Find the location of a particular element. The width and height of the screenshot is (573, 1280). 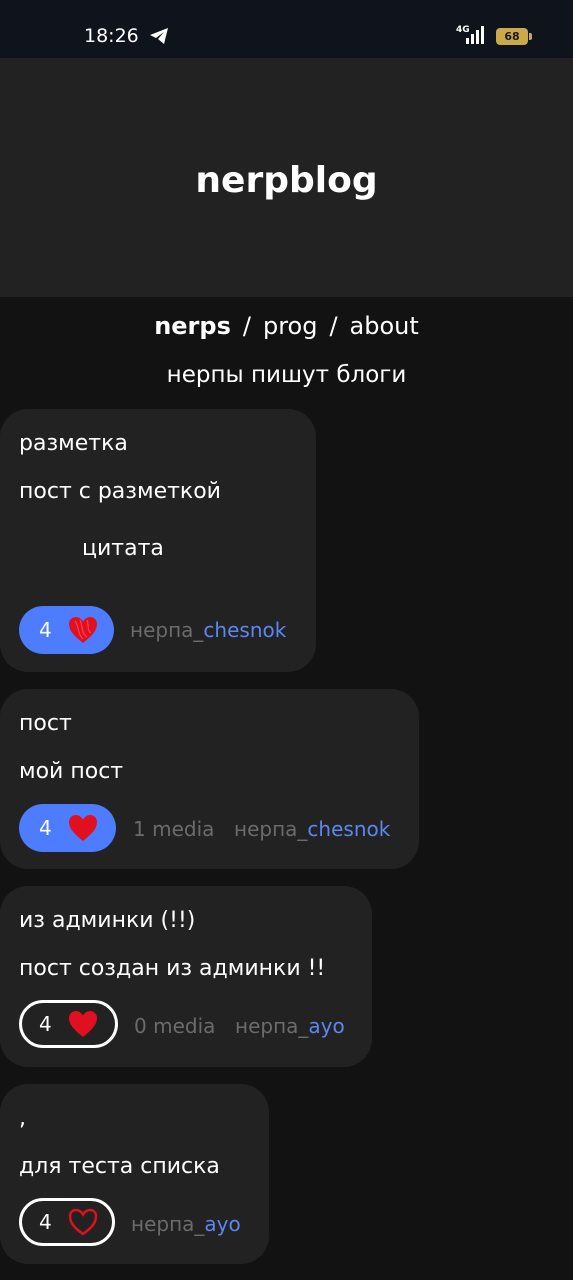

post-body: мой пост is located at coordinates (71, 771).